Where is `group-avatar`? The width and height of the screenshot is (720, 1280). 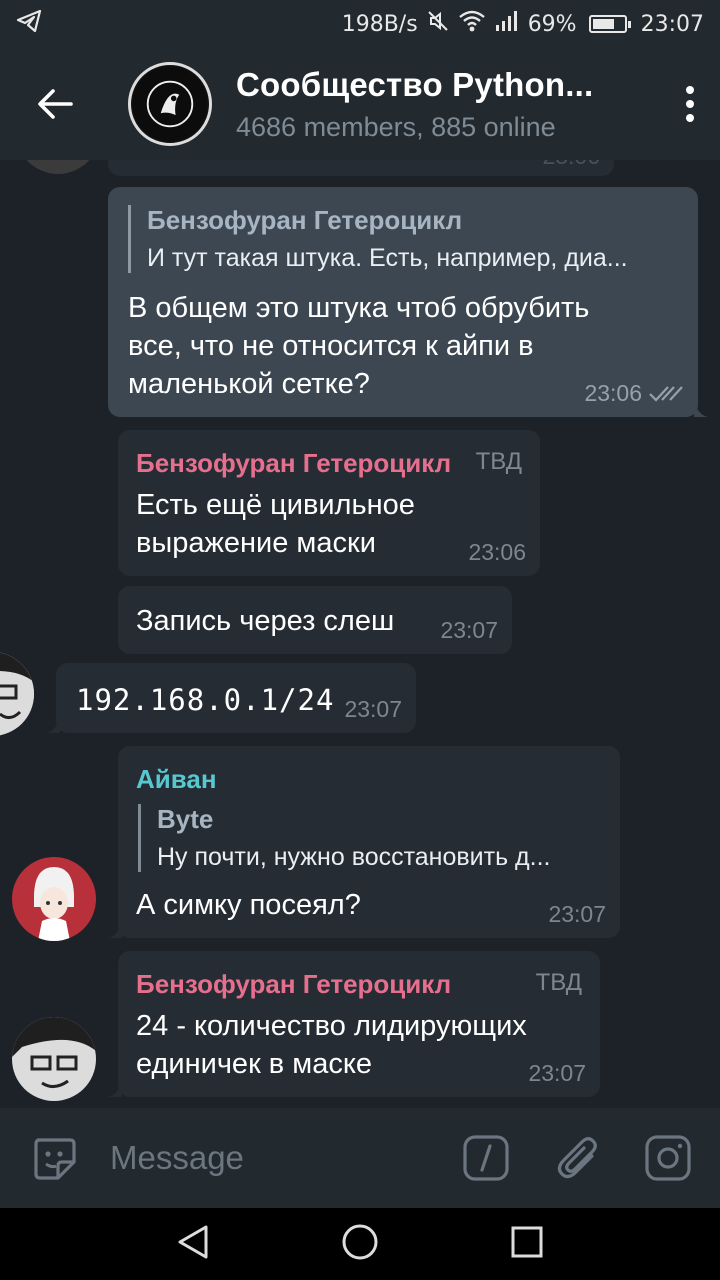 group-avatar is located at coordinates (170, 104).